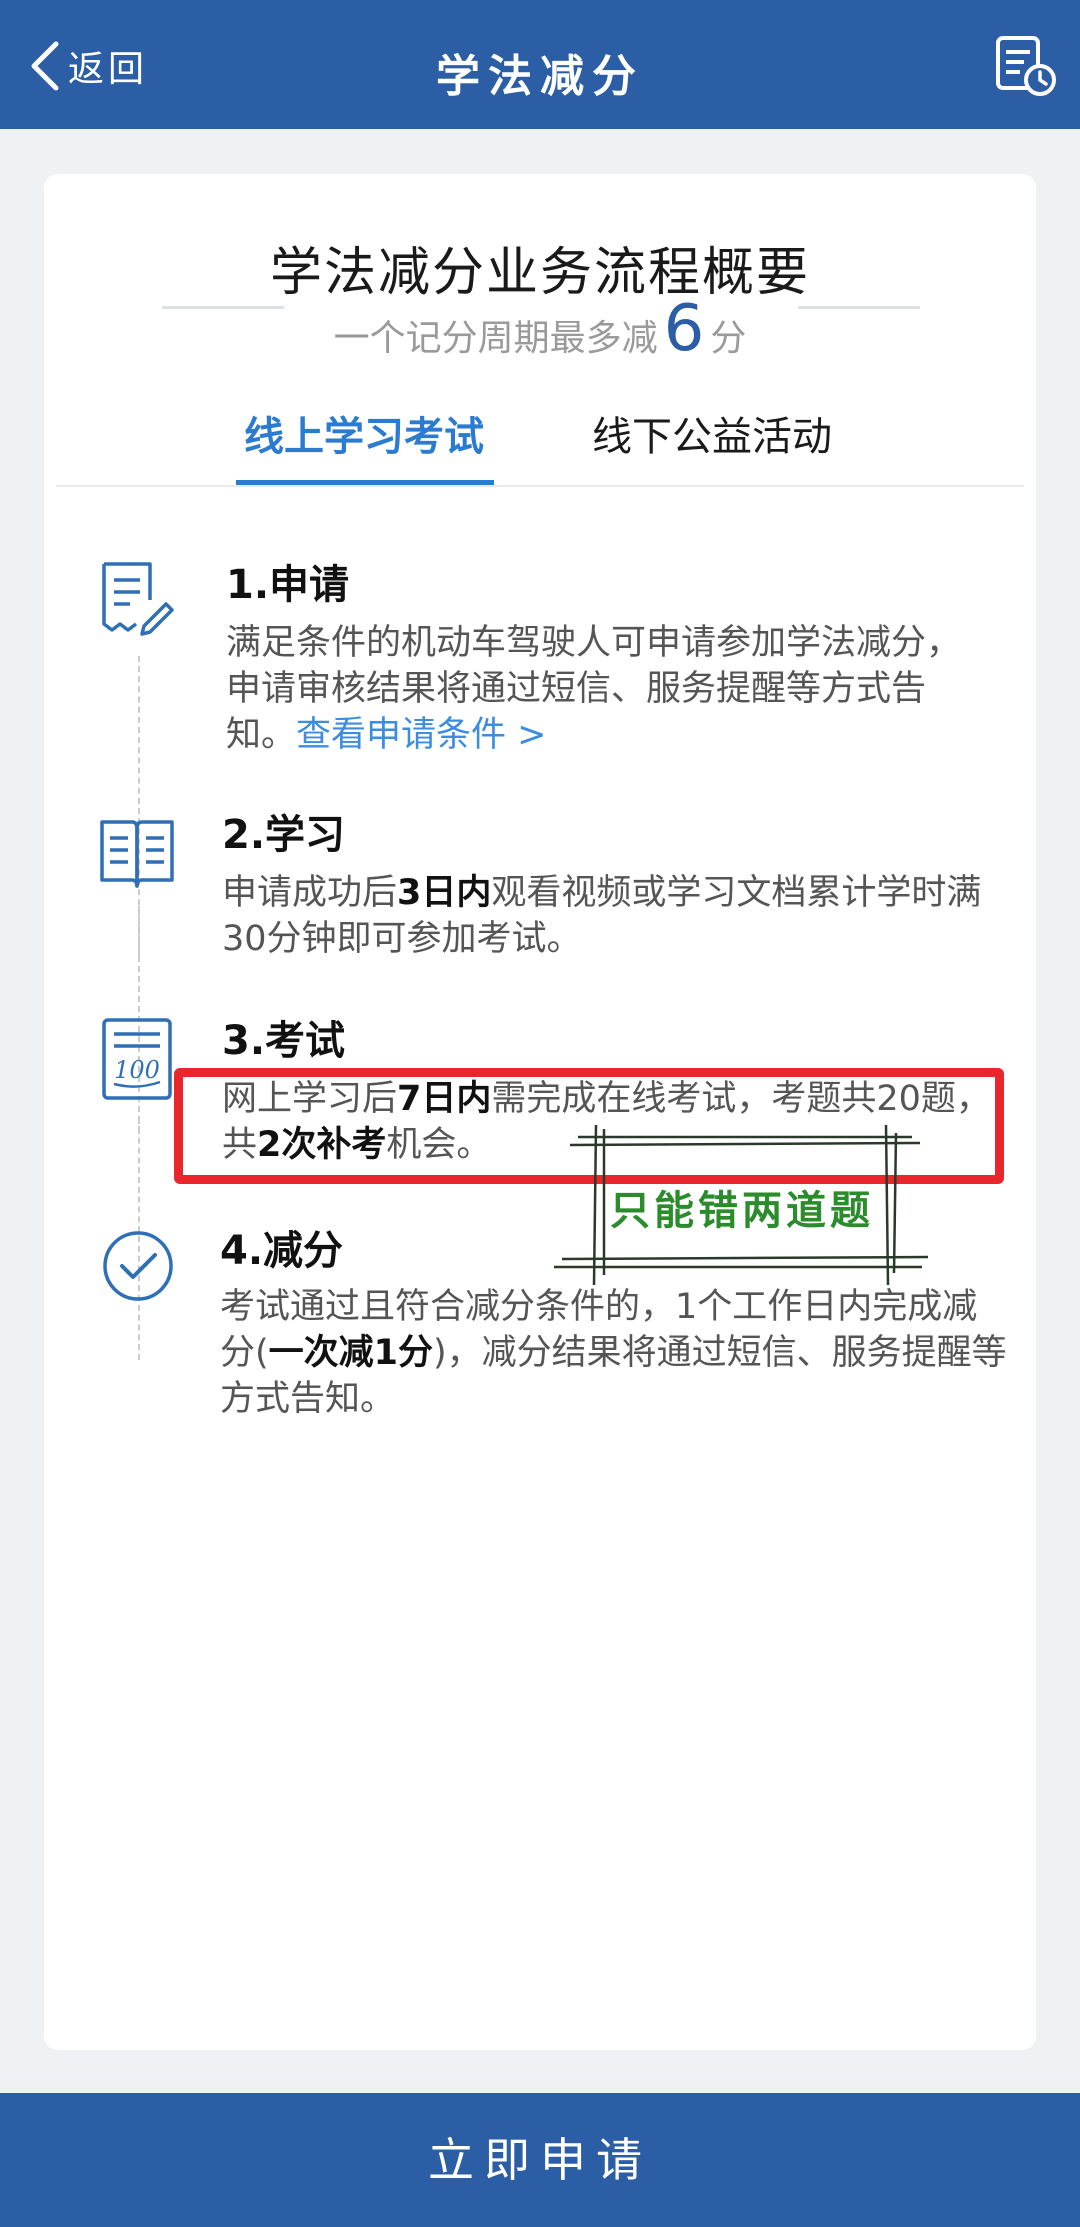  Describe the element at coordinates (138, 599) in the screenshot. I see `application-form-icon` at that location.